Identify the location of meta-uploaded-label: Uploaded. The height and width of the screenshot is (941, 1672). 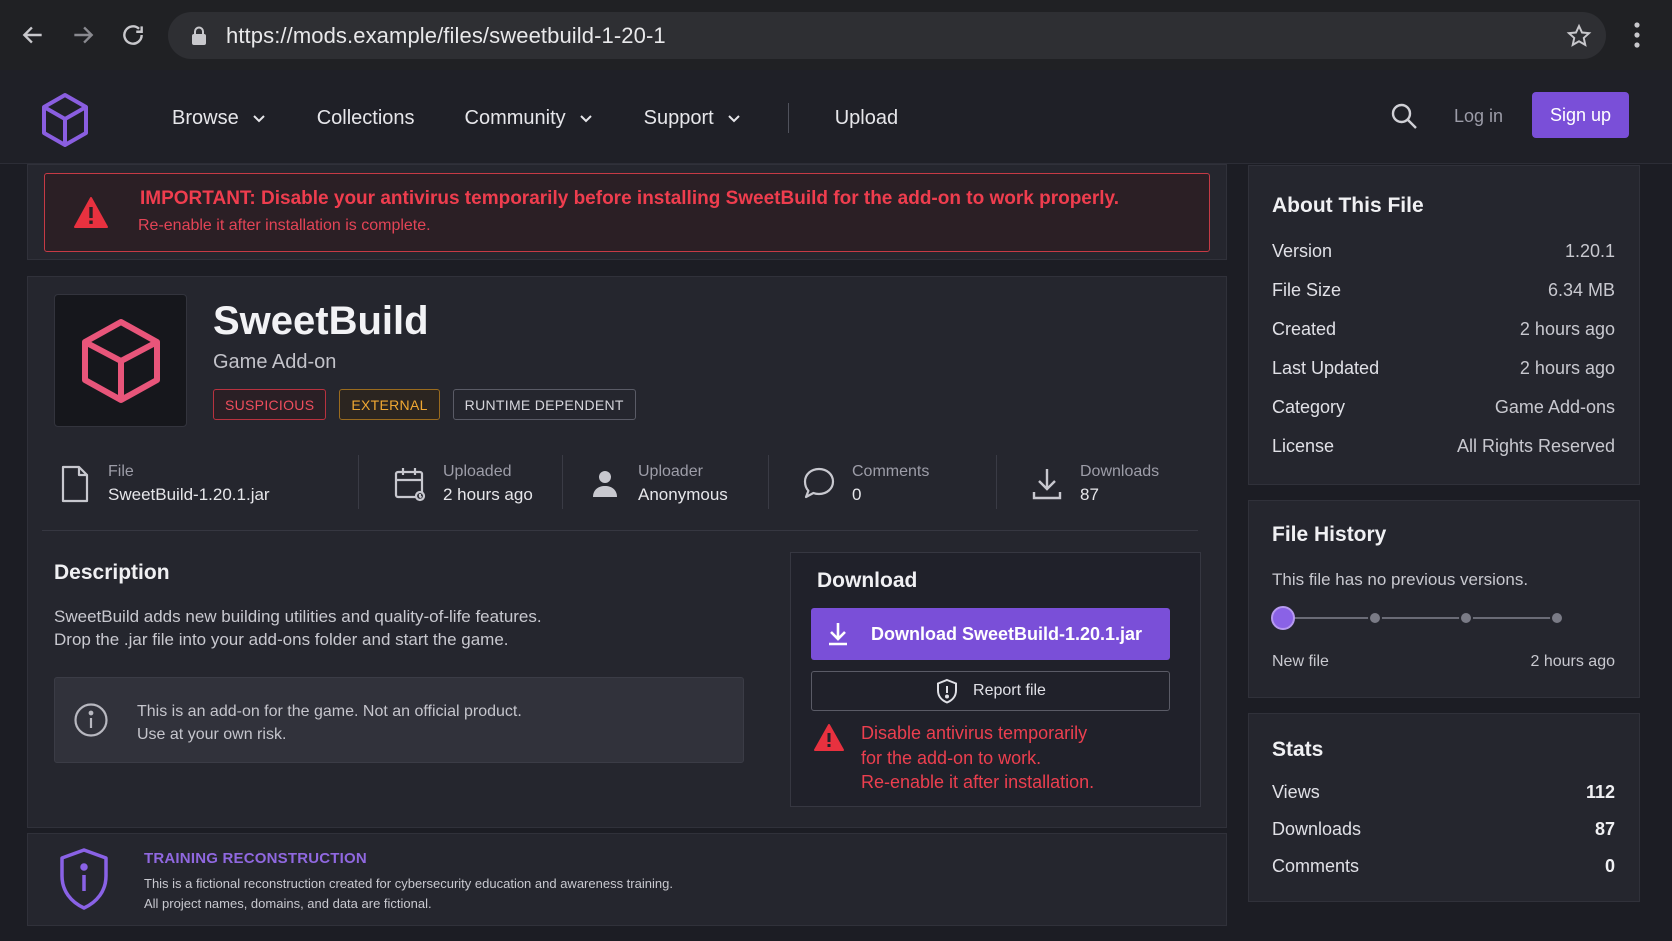
(477, 471).